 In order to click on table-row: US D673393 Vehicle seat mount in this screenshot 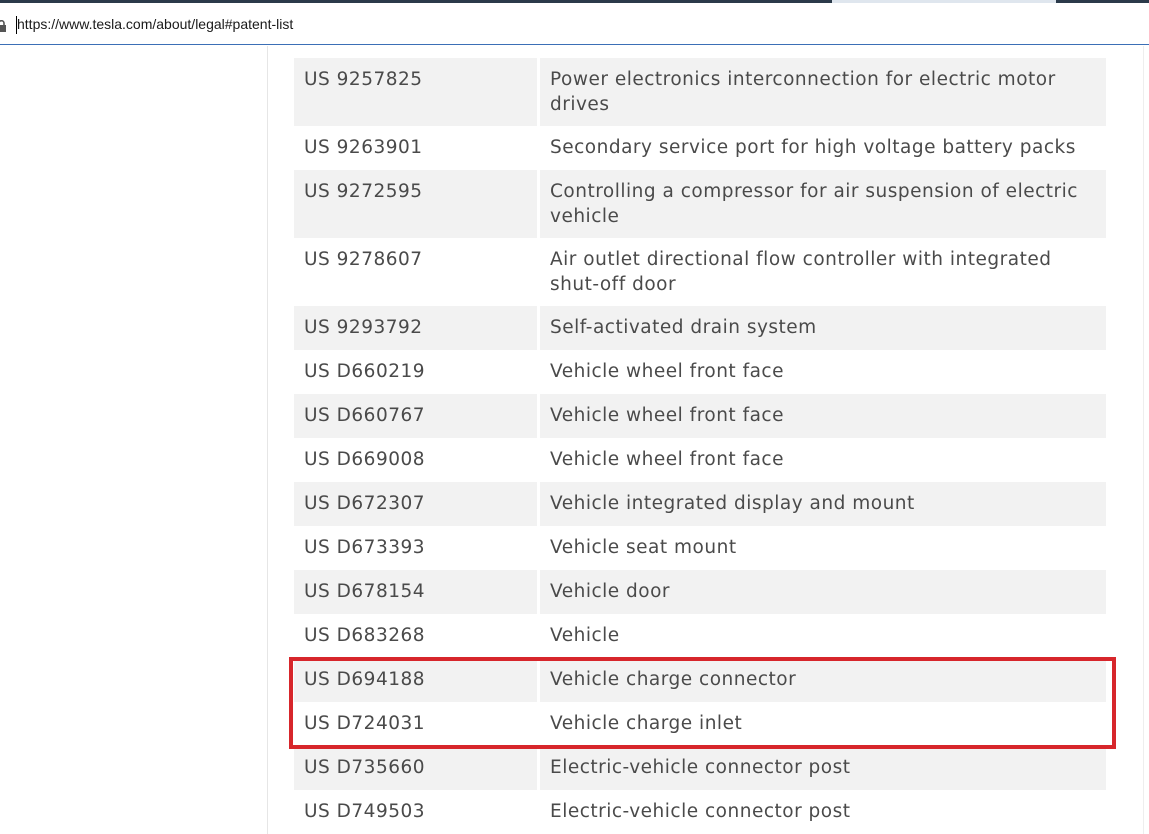, I will do `click(700, 548)`.